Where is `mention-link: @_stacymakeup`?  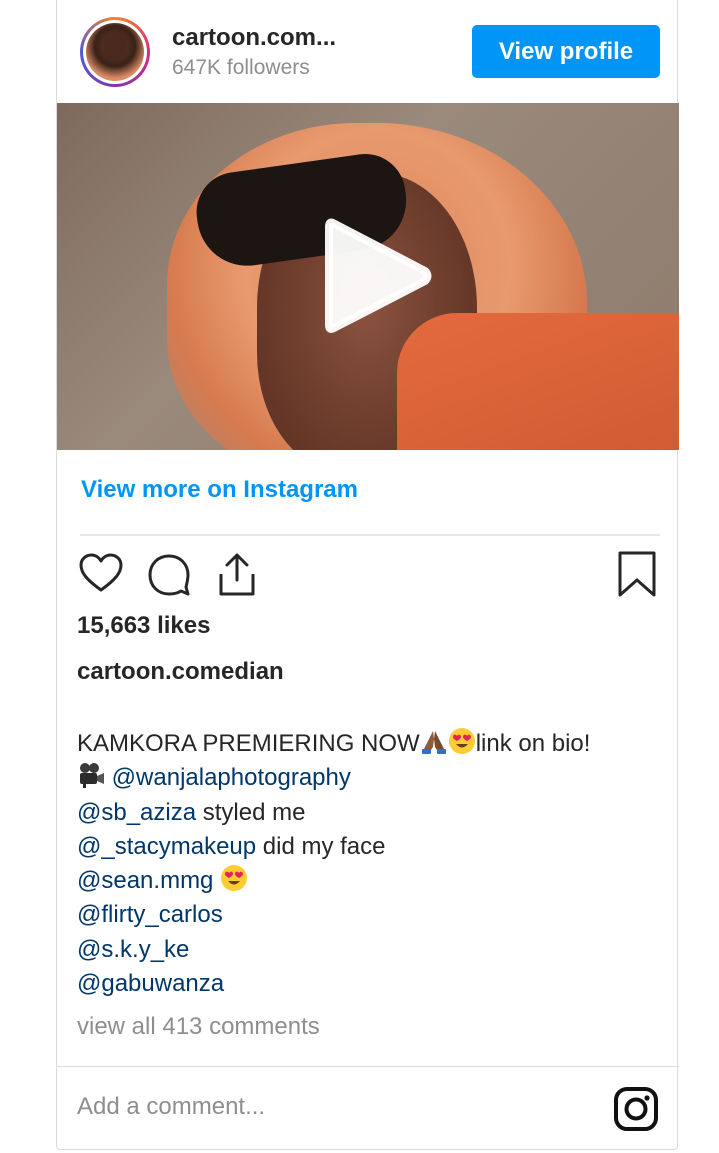
mention-link: @_stacymakeup is located at coordinates (166, 846).